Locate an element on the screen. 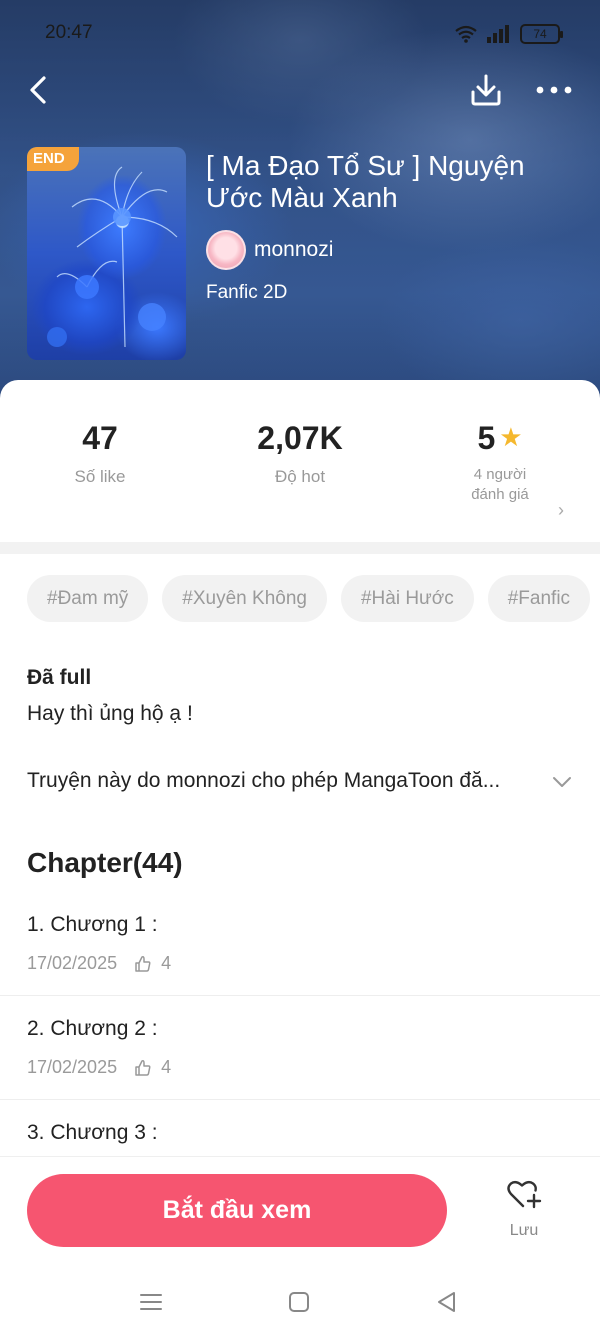 This screenshot has height=1337, width=600. chapter-title: 2. Chương 2 : is located at coordinates (92, 1028).